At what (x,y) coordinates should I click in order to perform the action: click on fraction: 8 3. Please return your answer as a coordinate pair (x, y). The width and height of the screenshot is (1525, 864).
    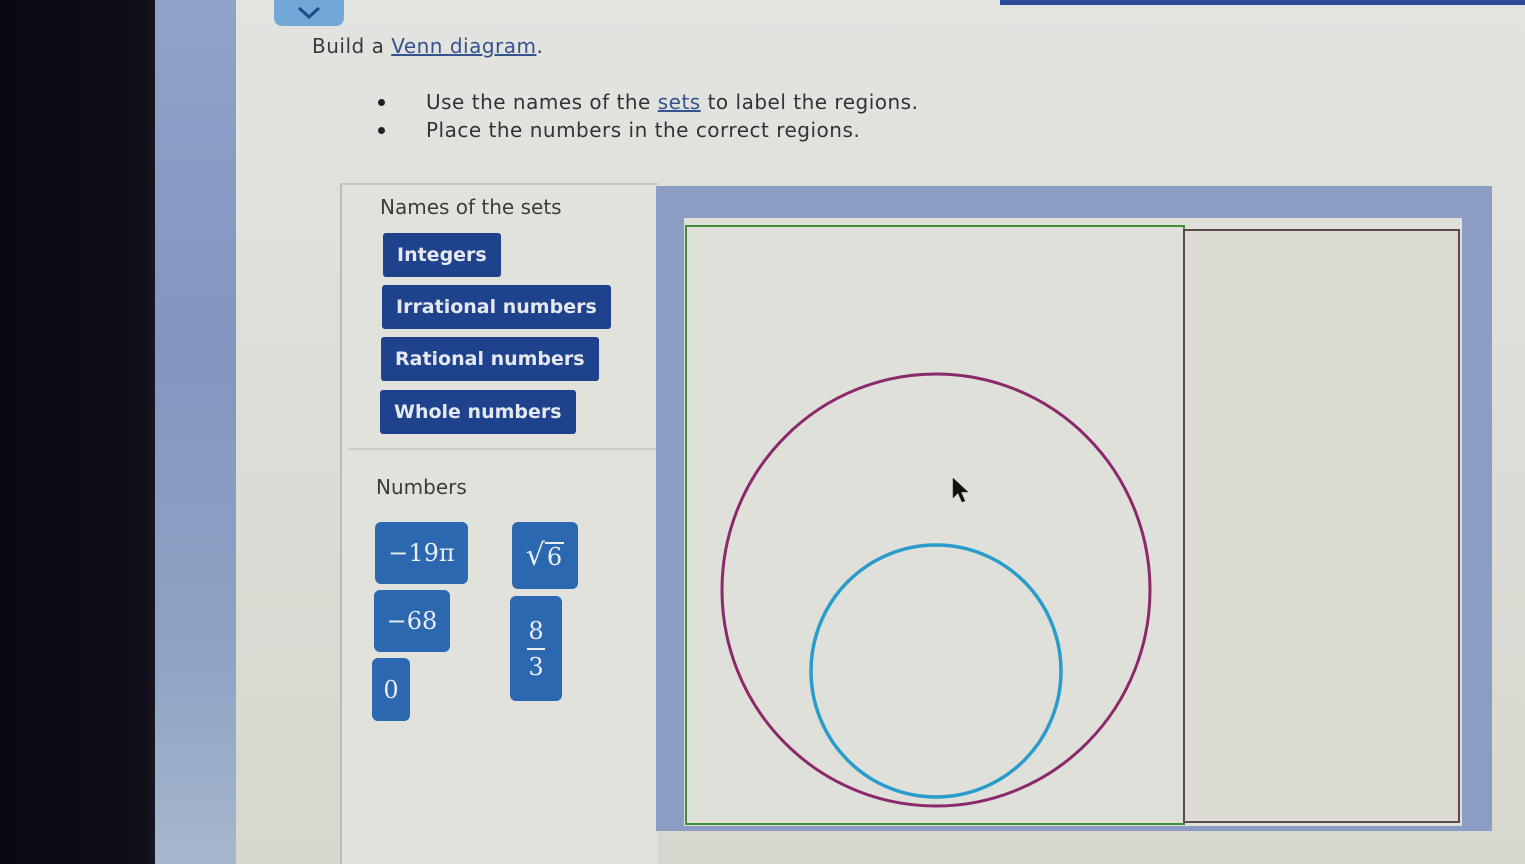
    Looking at the image, I should click on (536, 649).